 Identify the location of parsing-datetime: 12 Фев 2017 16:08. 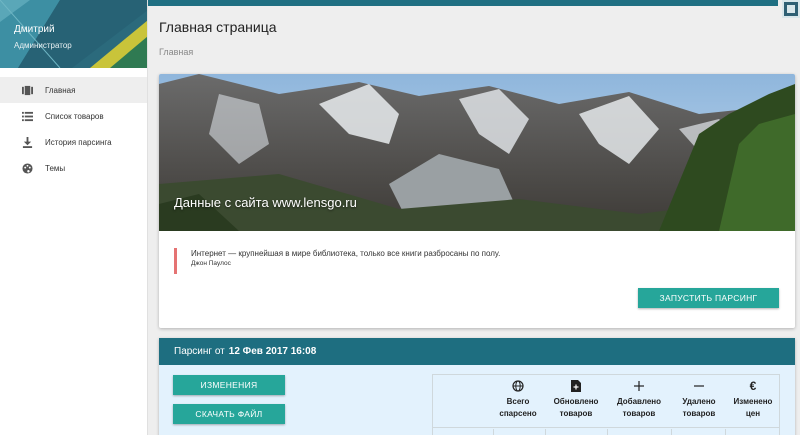
(272, 351).